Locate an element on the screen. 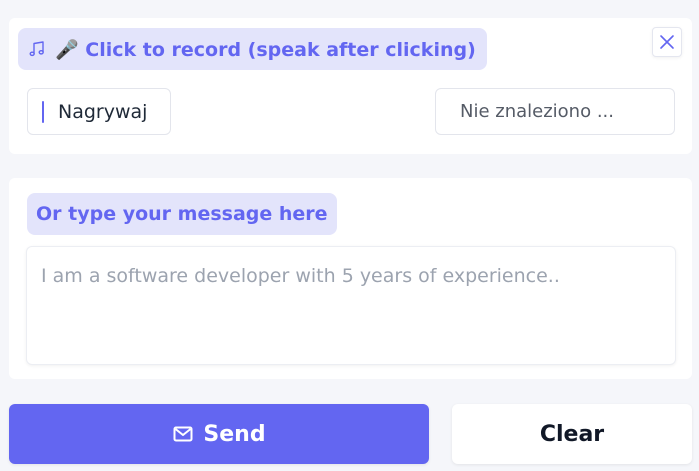 The width and height of the screenshot is (699, 471). close-button is located at coordinates (667, 42).